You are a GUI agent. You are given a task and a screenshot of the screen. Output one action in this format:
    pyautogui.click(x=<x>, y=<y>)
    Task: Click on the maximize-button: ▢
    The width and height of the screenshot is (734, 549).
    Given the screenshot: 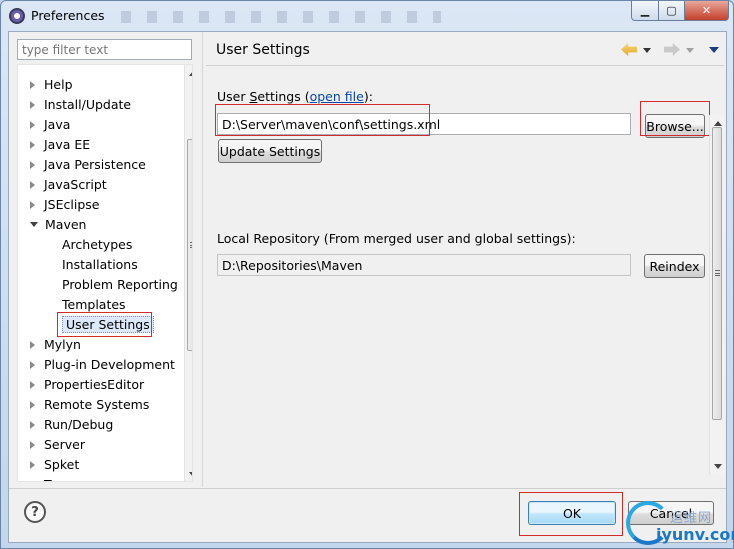 What is the action you would take?
    pyautogui.click(x=672, y=11)
    